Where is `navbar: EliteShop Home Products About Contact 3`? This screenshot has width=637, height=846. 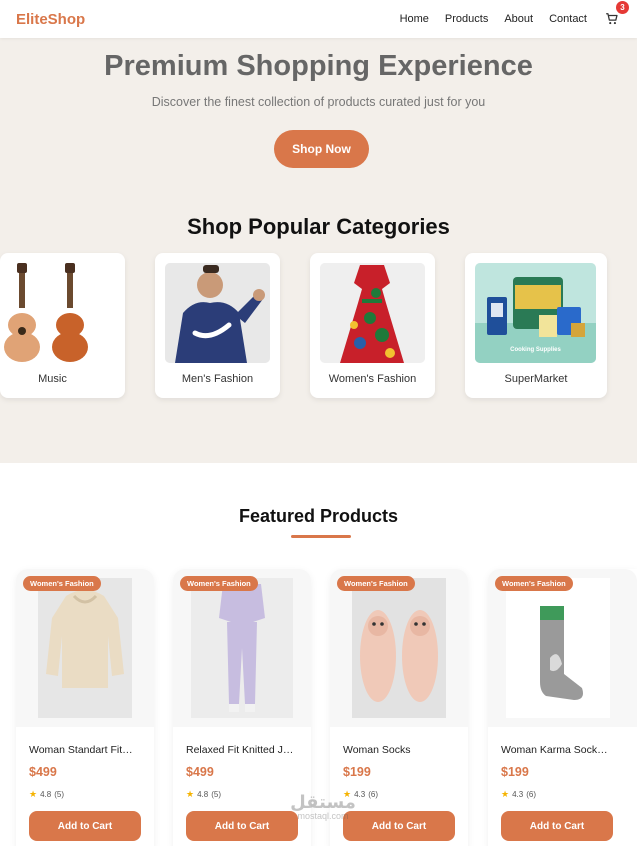
navbar: EliteShop Home Products About Contact 3 is located at coordinates (318, 19).